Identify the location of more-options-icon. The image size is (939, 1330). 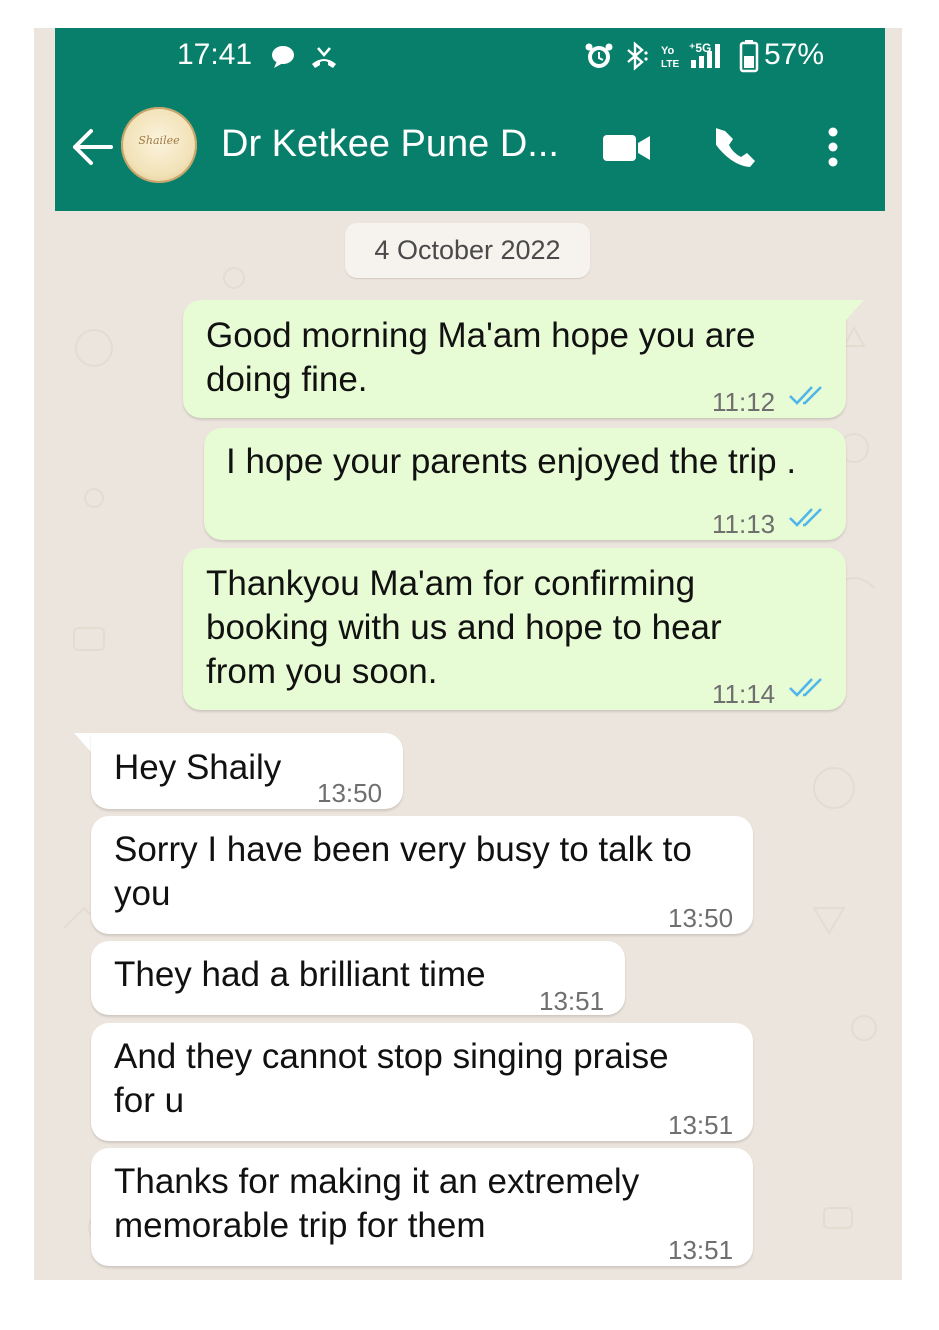
(833, 147).